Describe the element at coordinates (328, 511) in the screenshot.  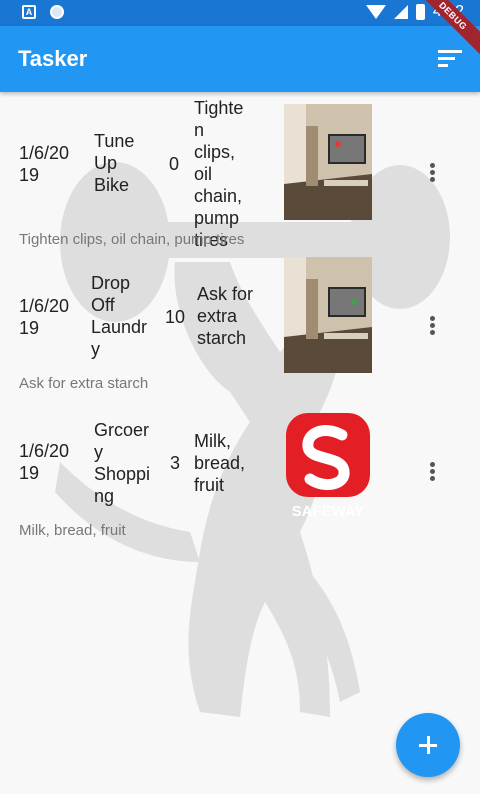
I see `safeway-logo-text: SAFEWAY` at that location.